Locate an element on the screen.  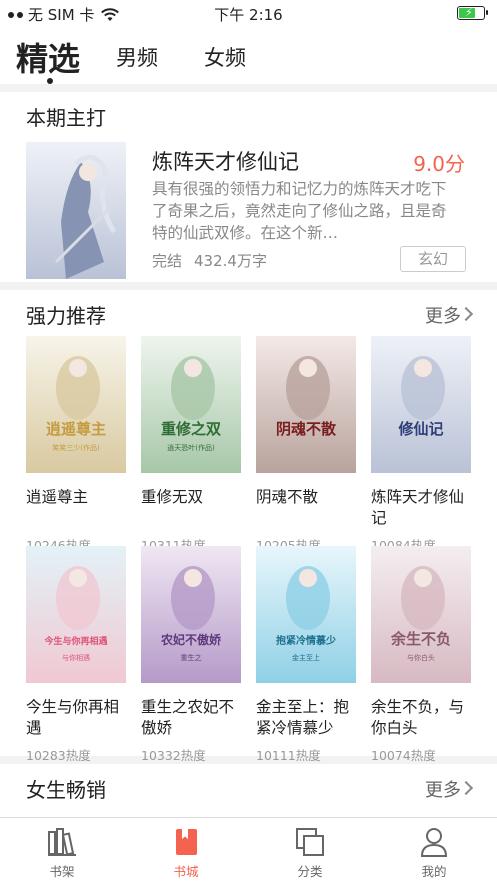
tab-category: 分类 is located at coordinates (310, 853).